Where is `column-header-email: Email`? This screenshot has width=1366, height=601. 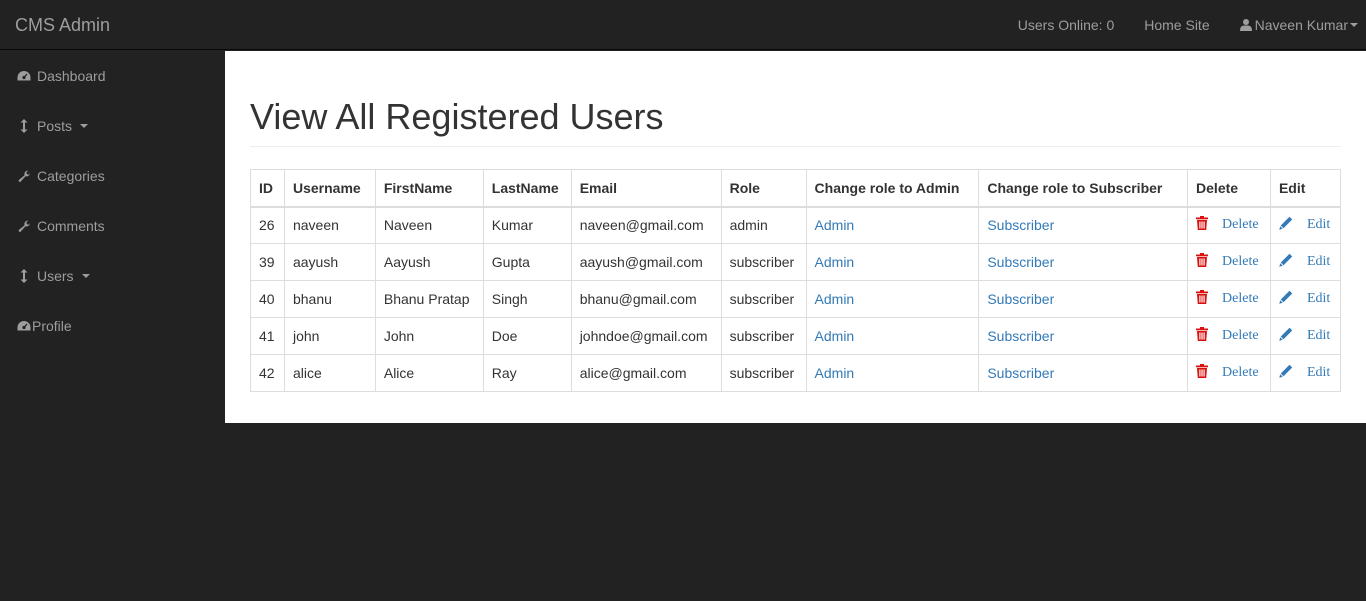 column-header-email: Email is located at coordinates (646, 188).